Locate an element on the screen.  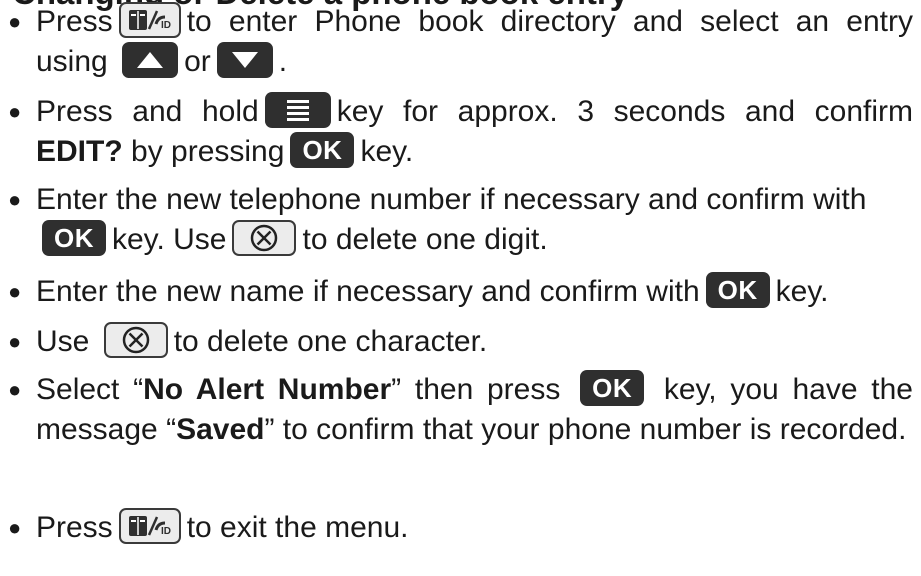
list-item: ● Press ID to exit the menu. is located at coordinates (460, 528).